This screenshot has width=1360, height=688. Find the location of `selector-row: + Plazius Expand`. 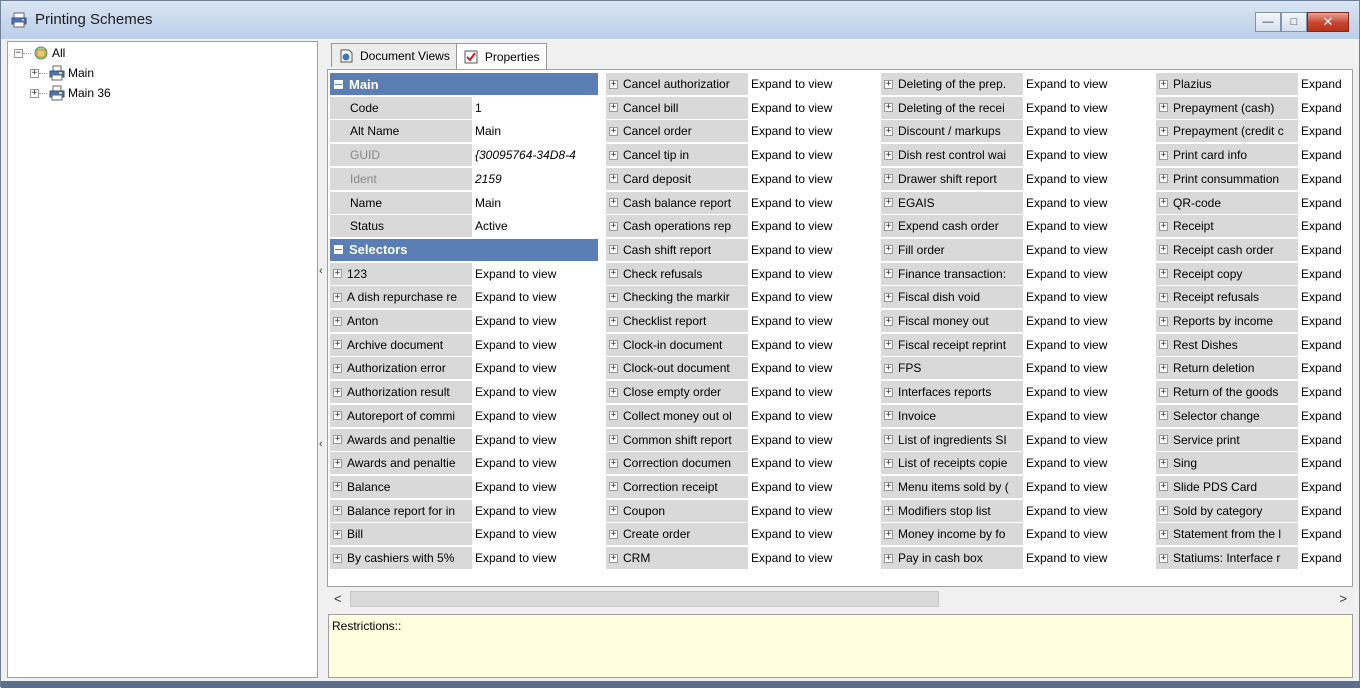

selector-row: + Plazius Expand is located at coordinates (1253, 84).